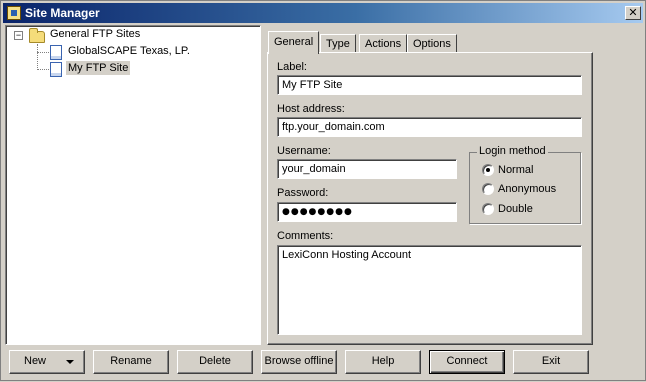 The image size is (646, 382). Describe the element at coordinates (35, 361) in the screenshot. I see `new-button-label: New` at that location.